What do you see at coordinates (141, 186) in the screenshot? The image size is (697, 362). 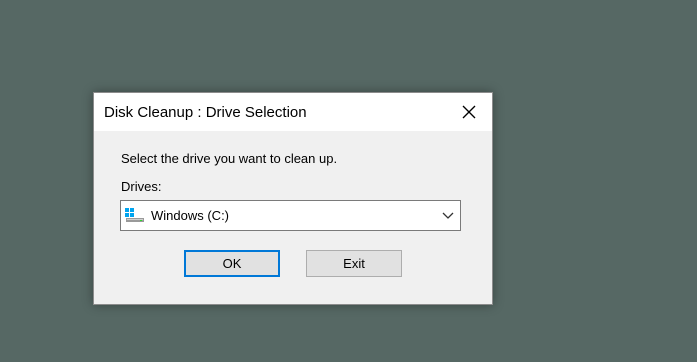 I see `drives-label: Drives:` at bounding box center [141, 186].